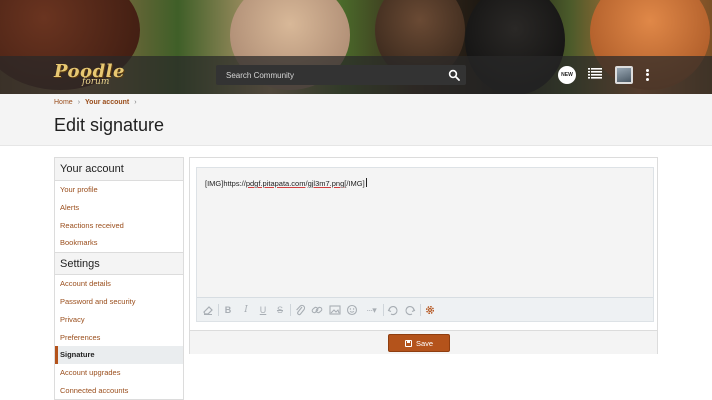  What do you see at coordinates (94, 75) in the screenshot?
I see `site-logo: Poodle forum` at bounding box center [94, 75].